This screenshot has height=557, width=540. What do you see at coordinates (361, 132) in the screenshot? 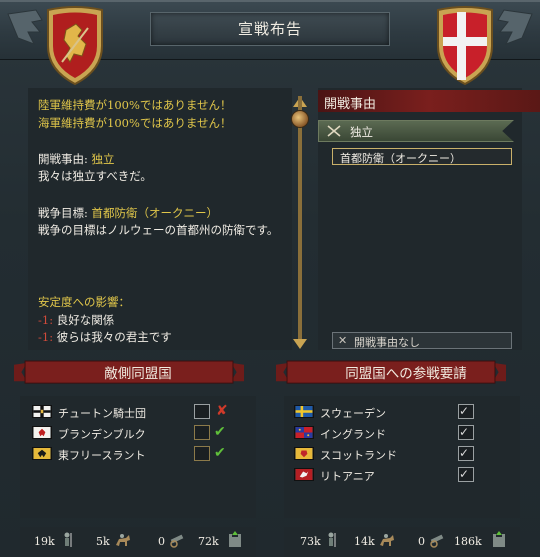
I see `selected-casus-belli-label: 独立` at bounding box center [361, 132].